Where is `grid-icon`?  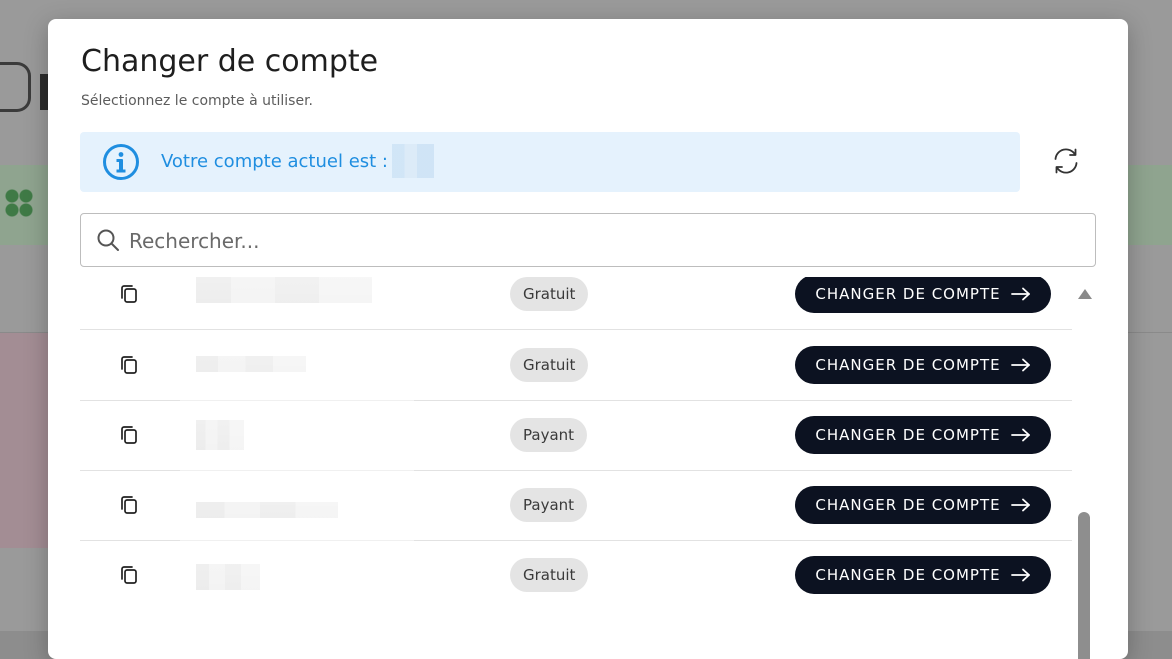
grid-icon is located at coordinates (19, 203).